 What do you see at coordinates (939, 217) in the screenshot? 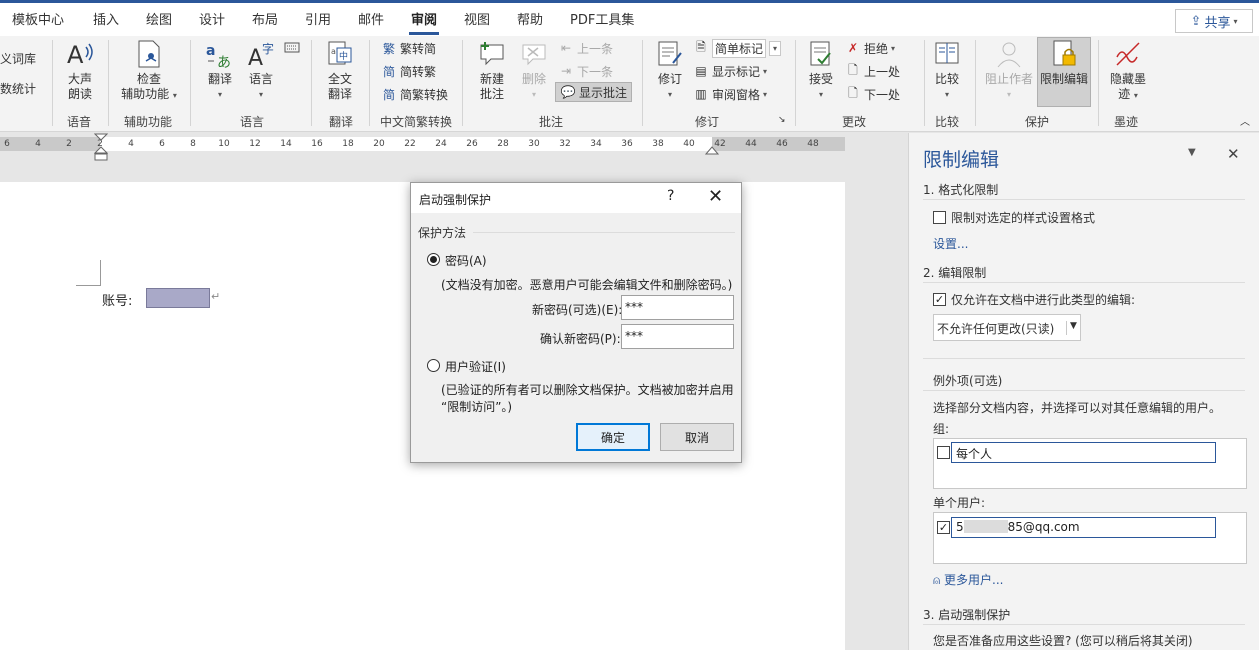
I see `limit-formatting-checkbox` at bounding box center [939, 217].